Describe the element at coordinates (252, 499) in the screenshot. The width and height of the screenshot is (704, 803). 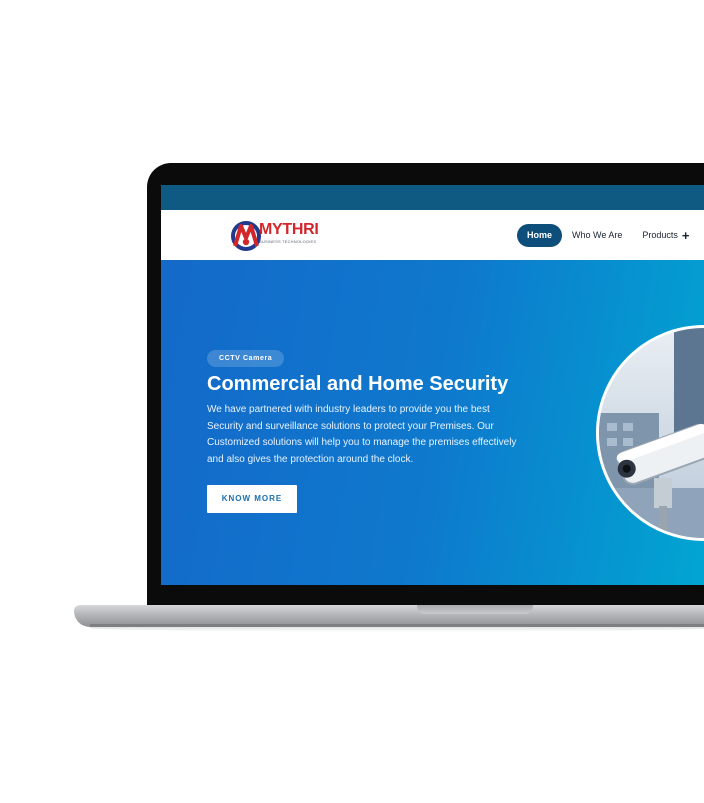
I see `know-more-button: KNOW MORE` at that location.